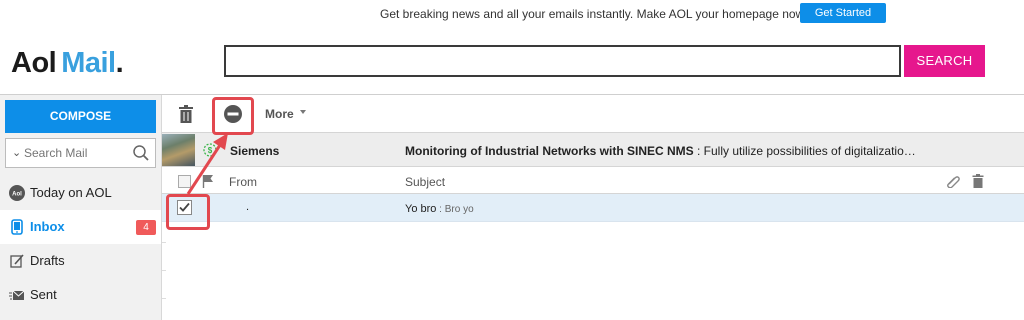 The width and height of the screenshot is (1024, 320). Describe the element at coordinates (421, 209) in the screenshot. I see `subject-text: Yo bro` at that location.